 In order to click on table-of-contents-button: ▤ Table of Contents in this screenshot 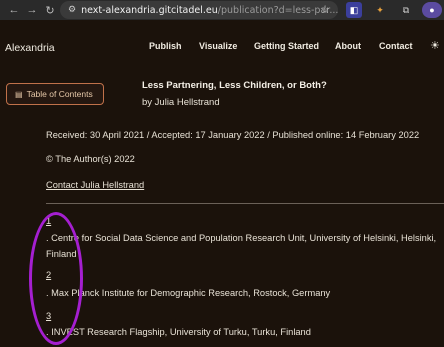, I will do `click(55, 94)`.